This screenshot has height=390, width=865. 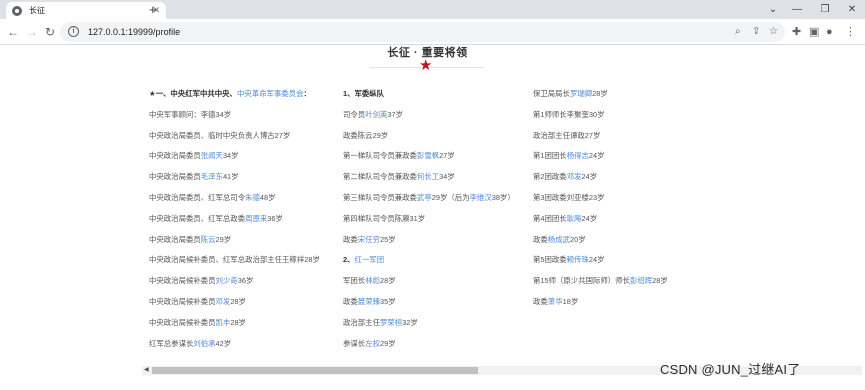 I want to click on item-text: 参谋长, so click(x=354, y=343).